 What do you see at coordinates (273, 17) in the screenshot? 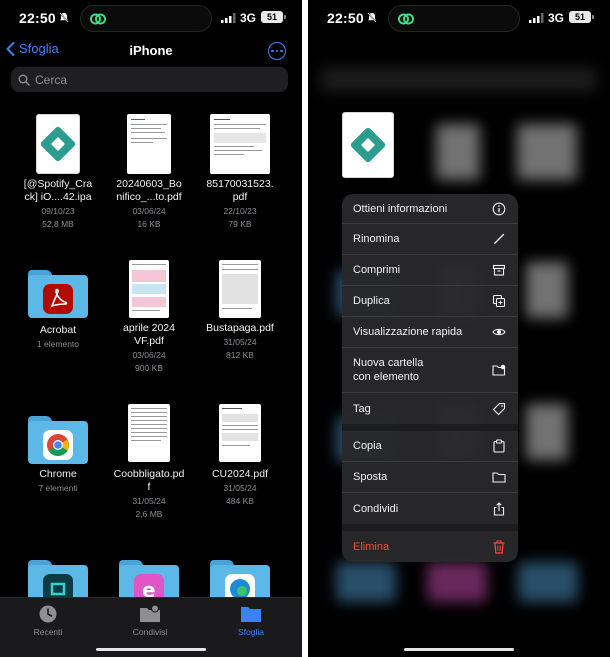
I see `battery-indicator: 51` at bounding box center [273, 17].